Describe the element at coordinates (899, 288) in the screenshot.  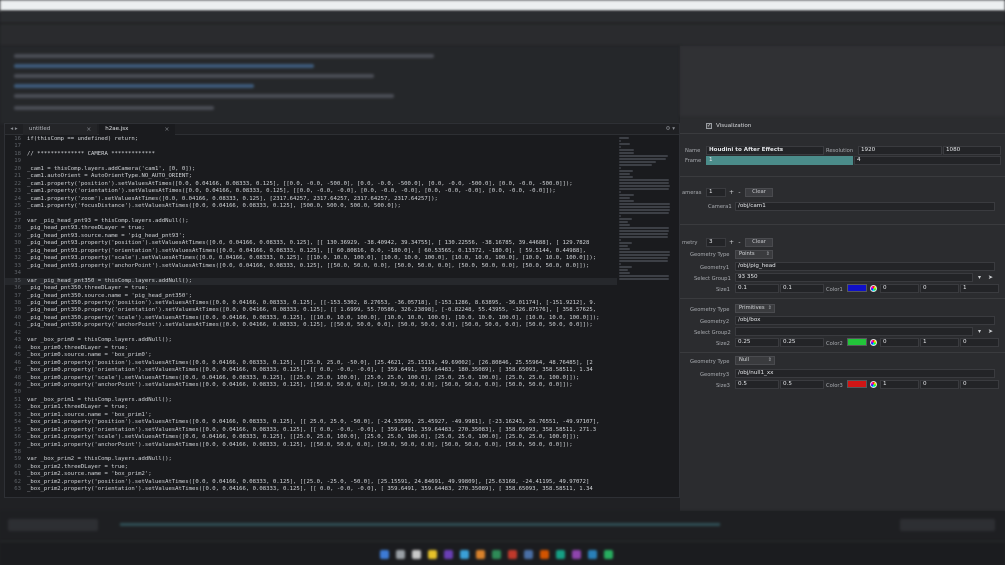
I see `color1-r-field: 0` at that location.